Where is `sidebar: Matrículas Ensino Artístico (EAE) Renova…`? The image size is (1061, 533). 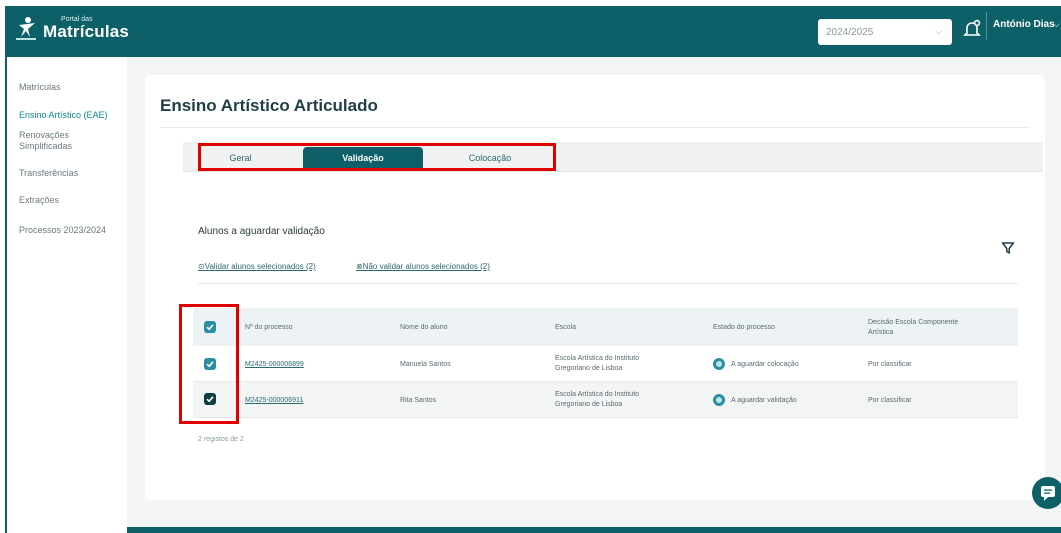 sidebar: Matrículas Ensino Artístico (EAE) Renova… is located at coordinates (67, 295).